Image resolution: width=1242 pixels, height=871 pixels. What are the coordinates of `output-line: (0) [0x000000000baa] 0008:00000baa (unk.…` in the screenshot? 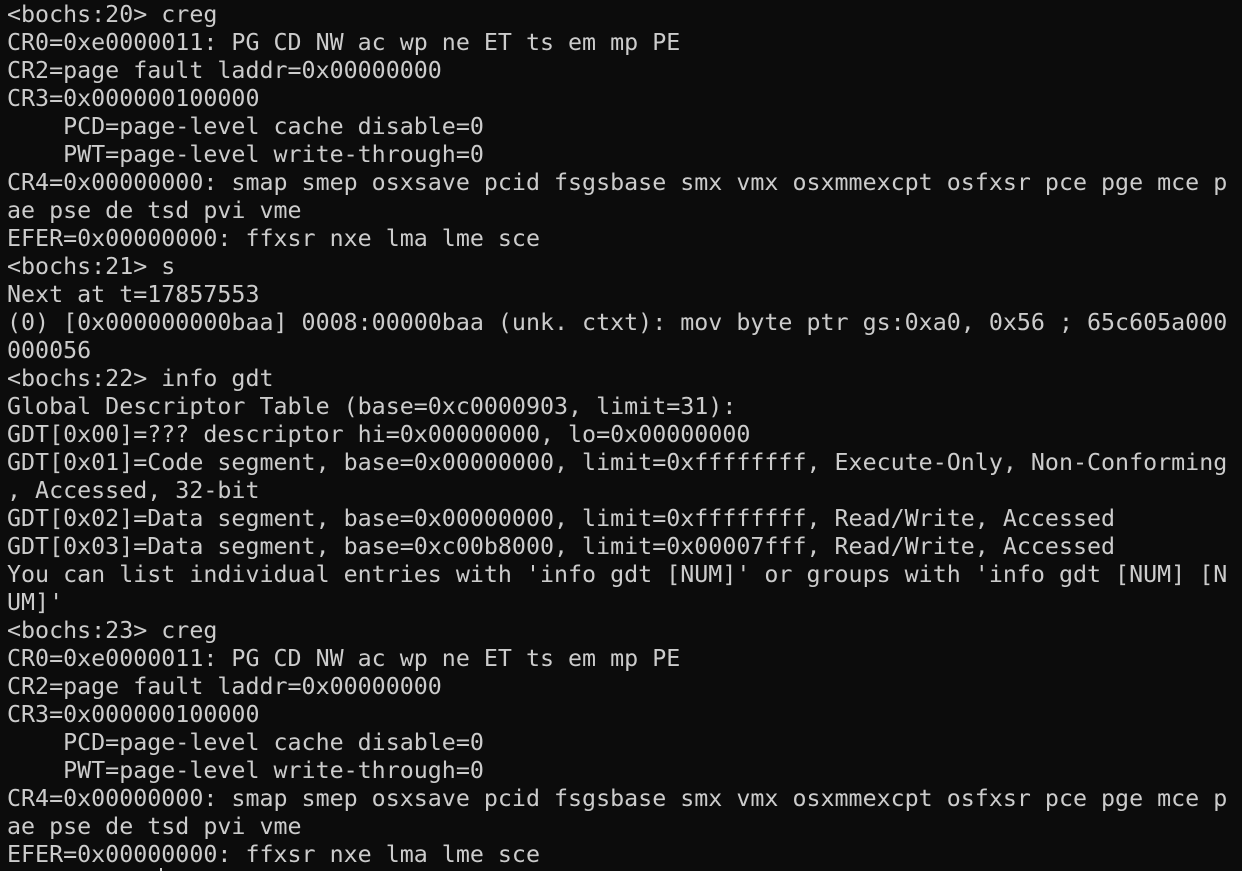 It's located at (617, 322).